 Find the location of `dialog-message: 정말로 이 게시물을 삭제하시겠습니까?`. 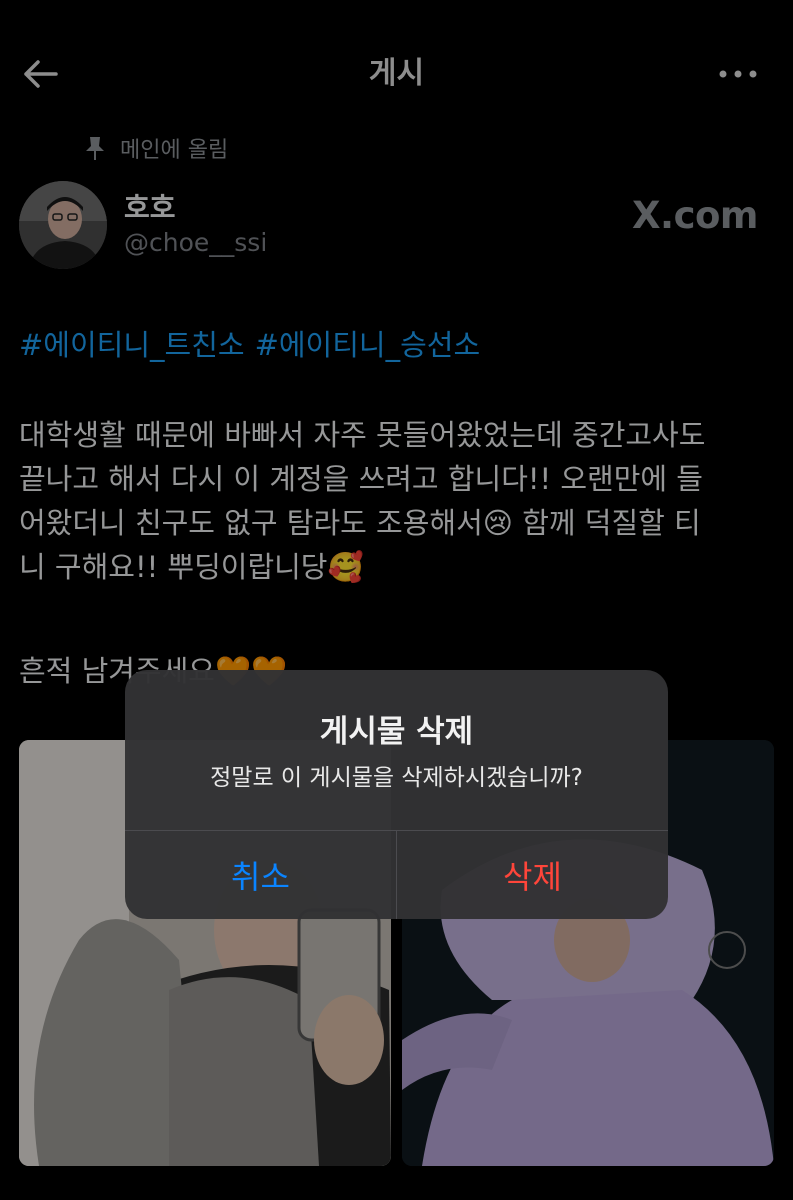

dialog-message: 정말로 이 게시물을 삭제하시겠습니까? is located at coordinates (396, 778).